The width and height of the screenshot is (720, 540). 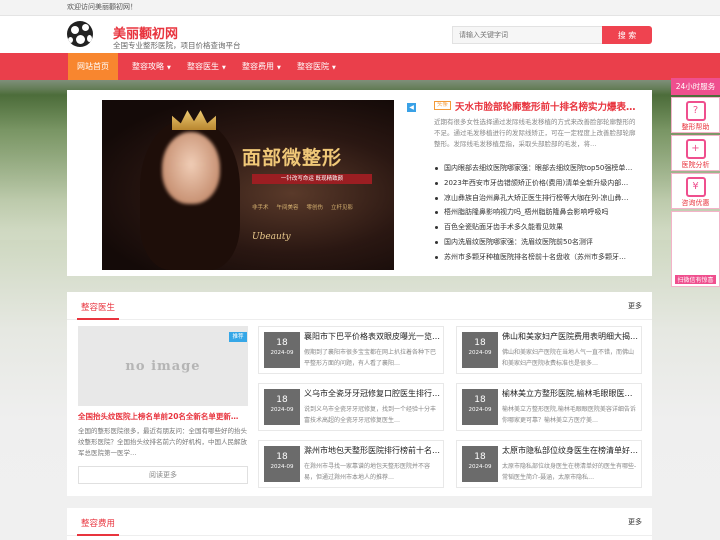 What do you see at coordinates (695, 149) in the screenshot?
I see `hospital-icon: +` at bounding box center [695, 149].